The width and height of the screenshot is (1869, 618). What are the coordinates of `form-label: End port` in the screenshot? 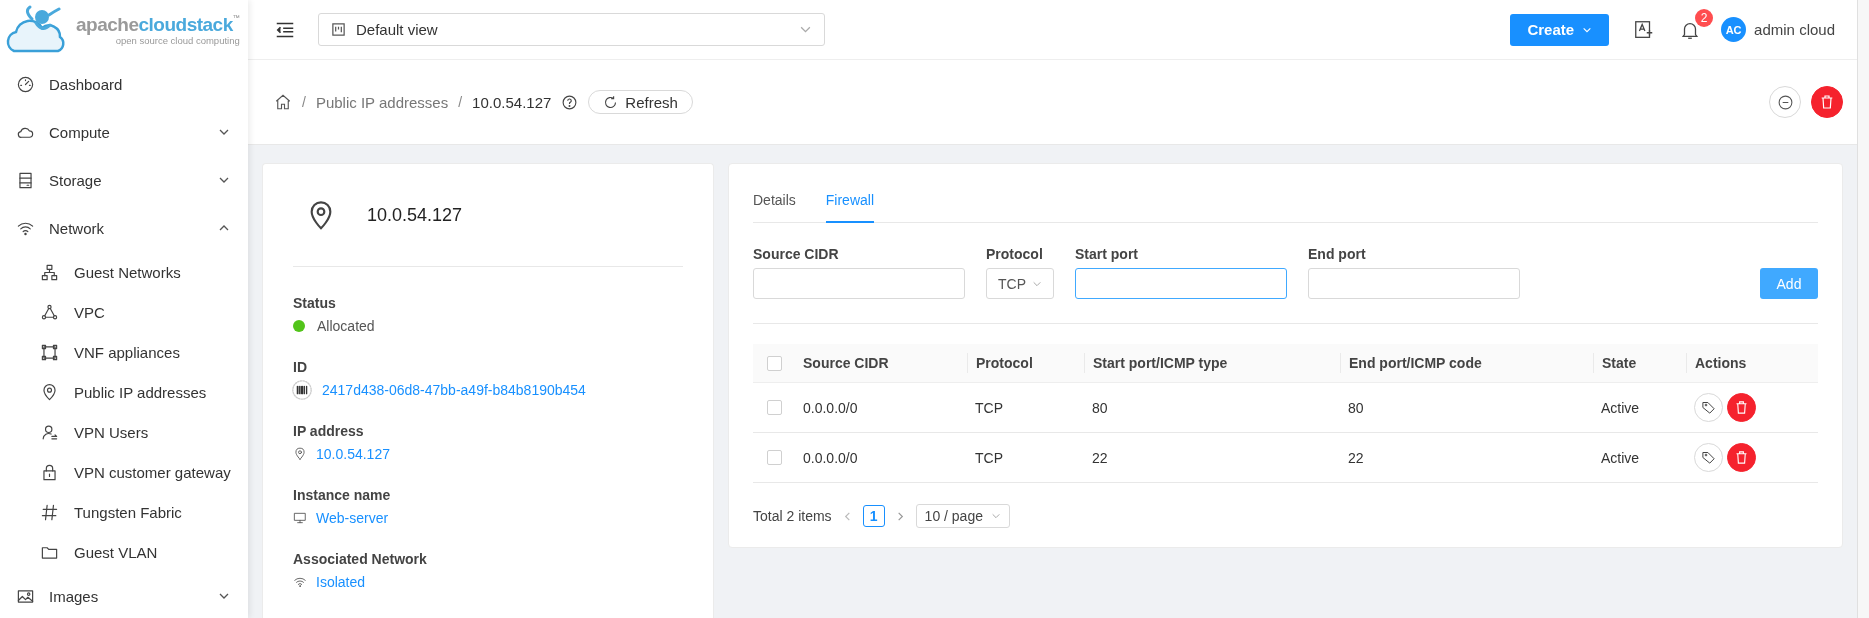 It's located at (1337, 254).